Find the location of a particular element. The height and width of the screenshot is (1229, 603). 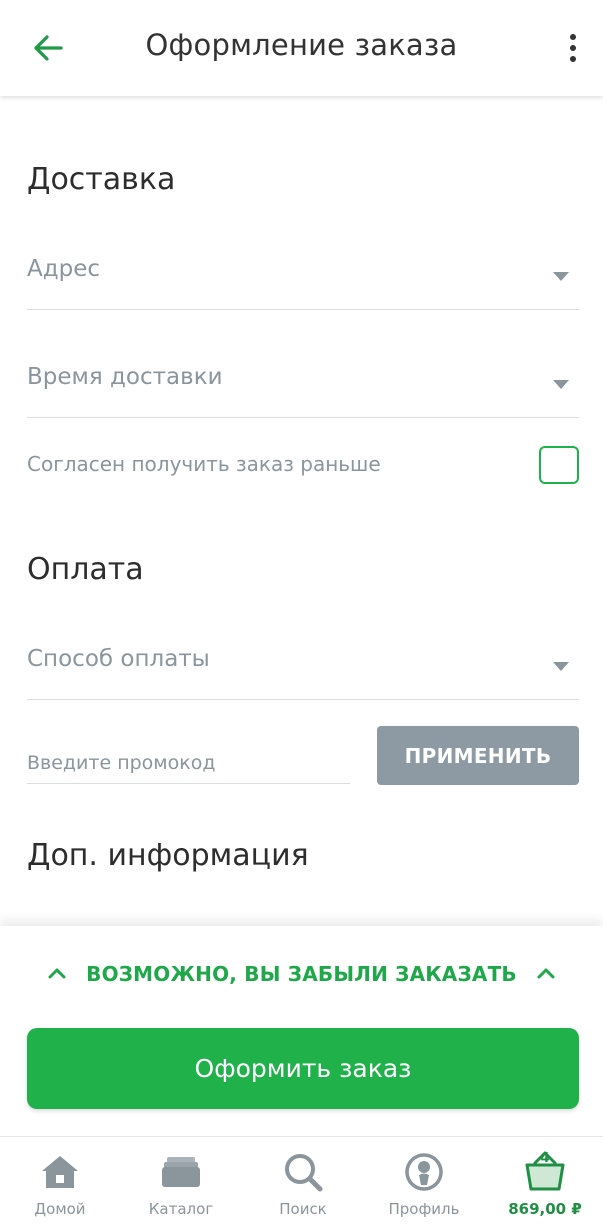

delivery-time-label: Время доставки is located at coordinates (125, 377).